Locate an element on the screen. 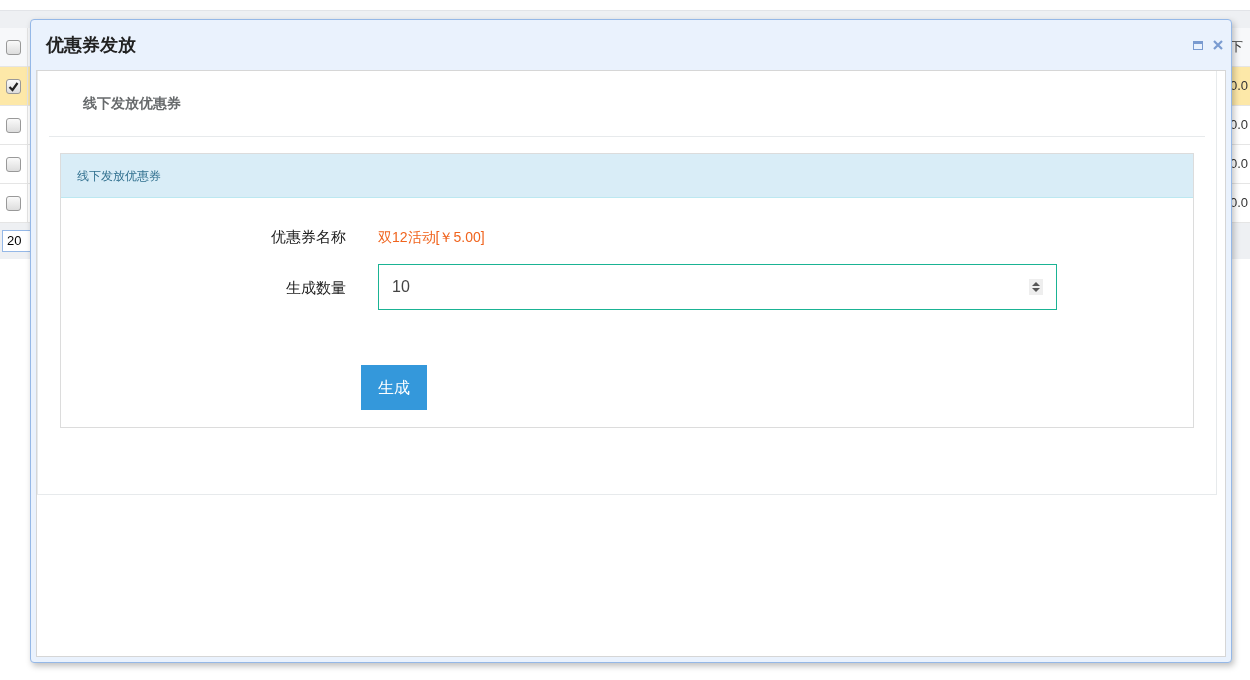 This screenshot has height=680, width=1250. quantity-field: 10 is located at coordinates (717, 287).